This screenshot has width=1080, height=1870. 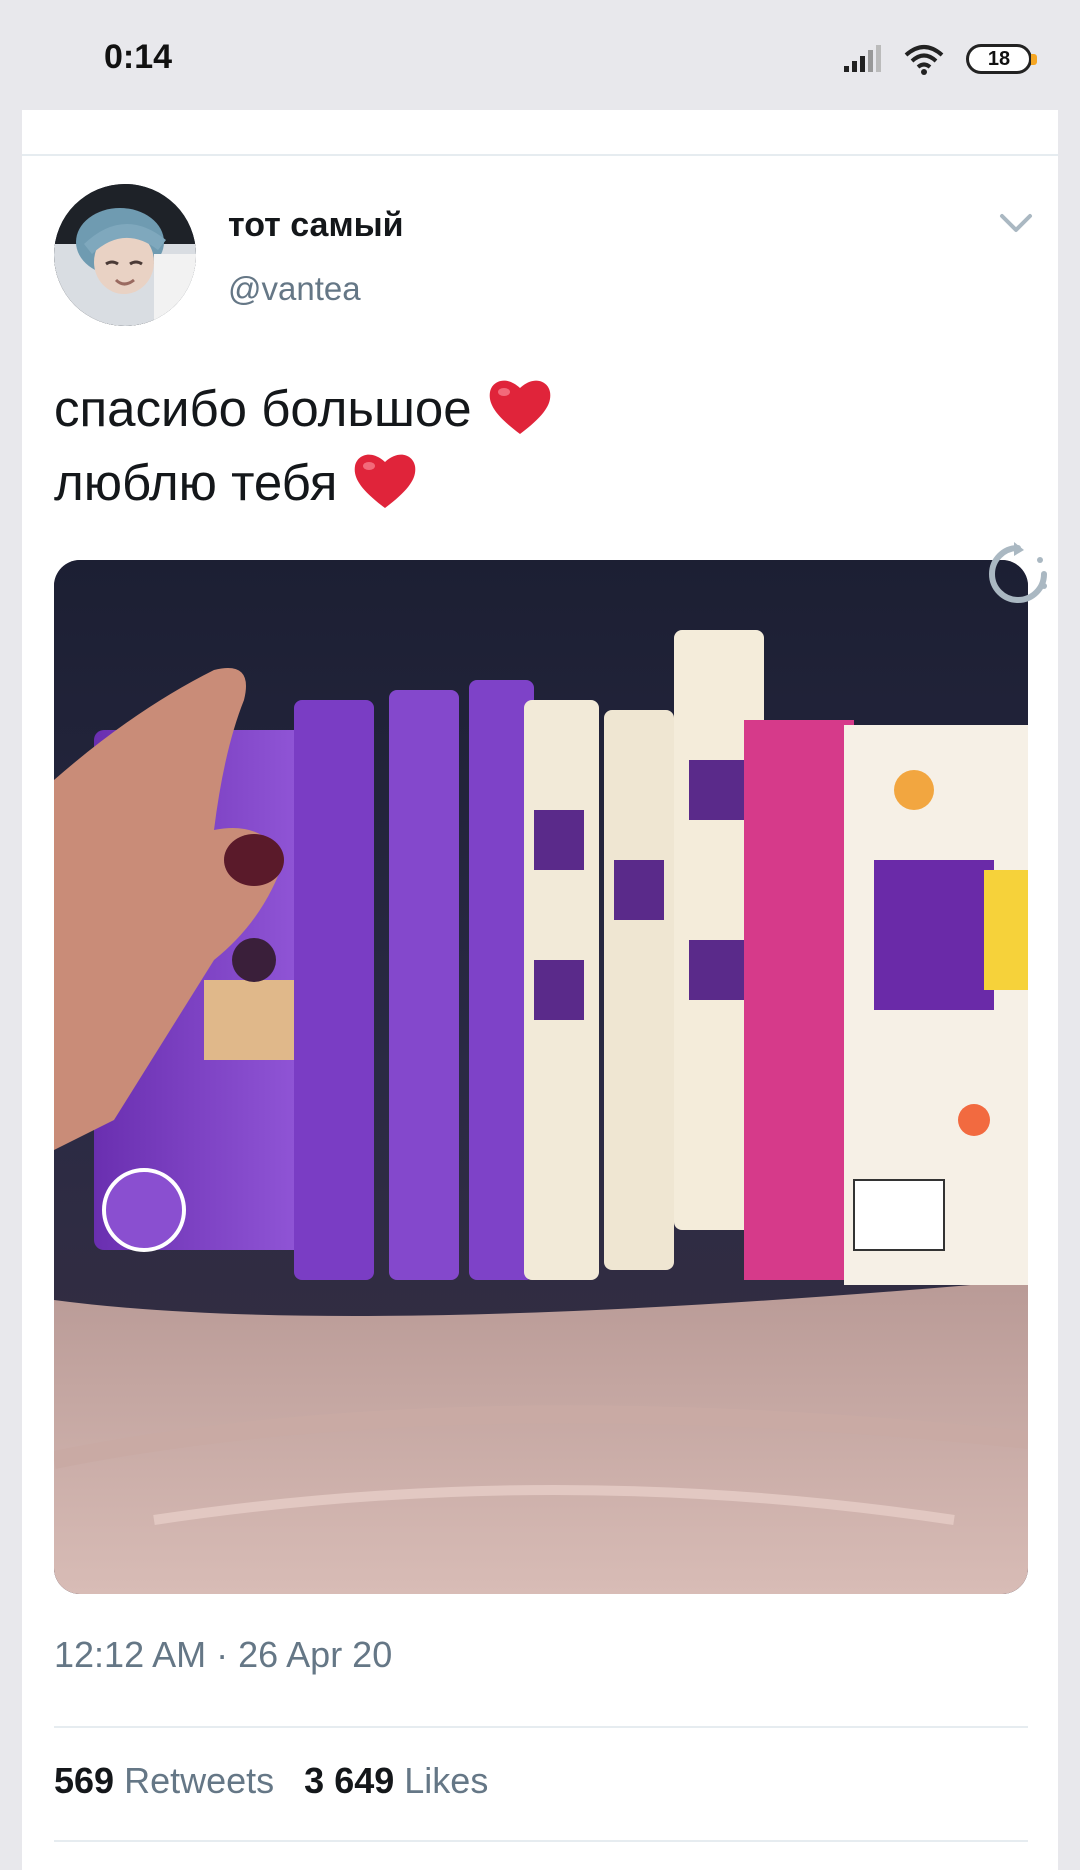 What do you see at coordinates (263, 408) in the screenshot?
I see `tweet-line-1: спасибо большое` at bounding box center [263, 408].